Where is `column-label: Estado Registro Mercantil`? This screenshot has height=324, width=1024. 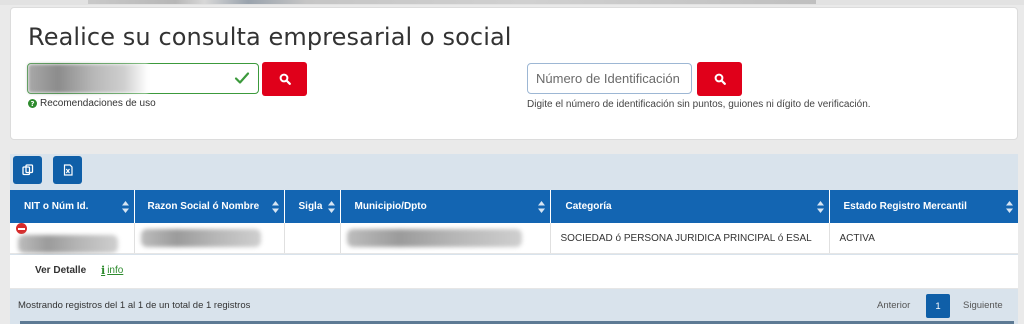
column-label: Estado Registro Mercantil is located at coordinates (905, 206).